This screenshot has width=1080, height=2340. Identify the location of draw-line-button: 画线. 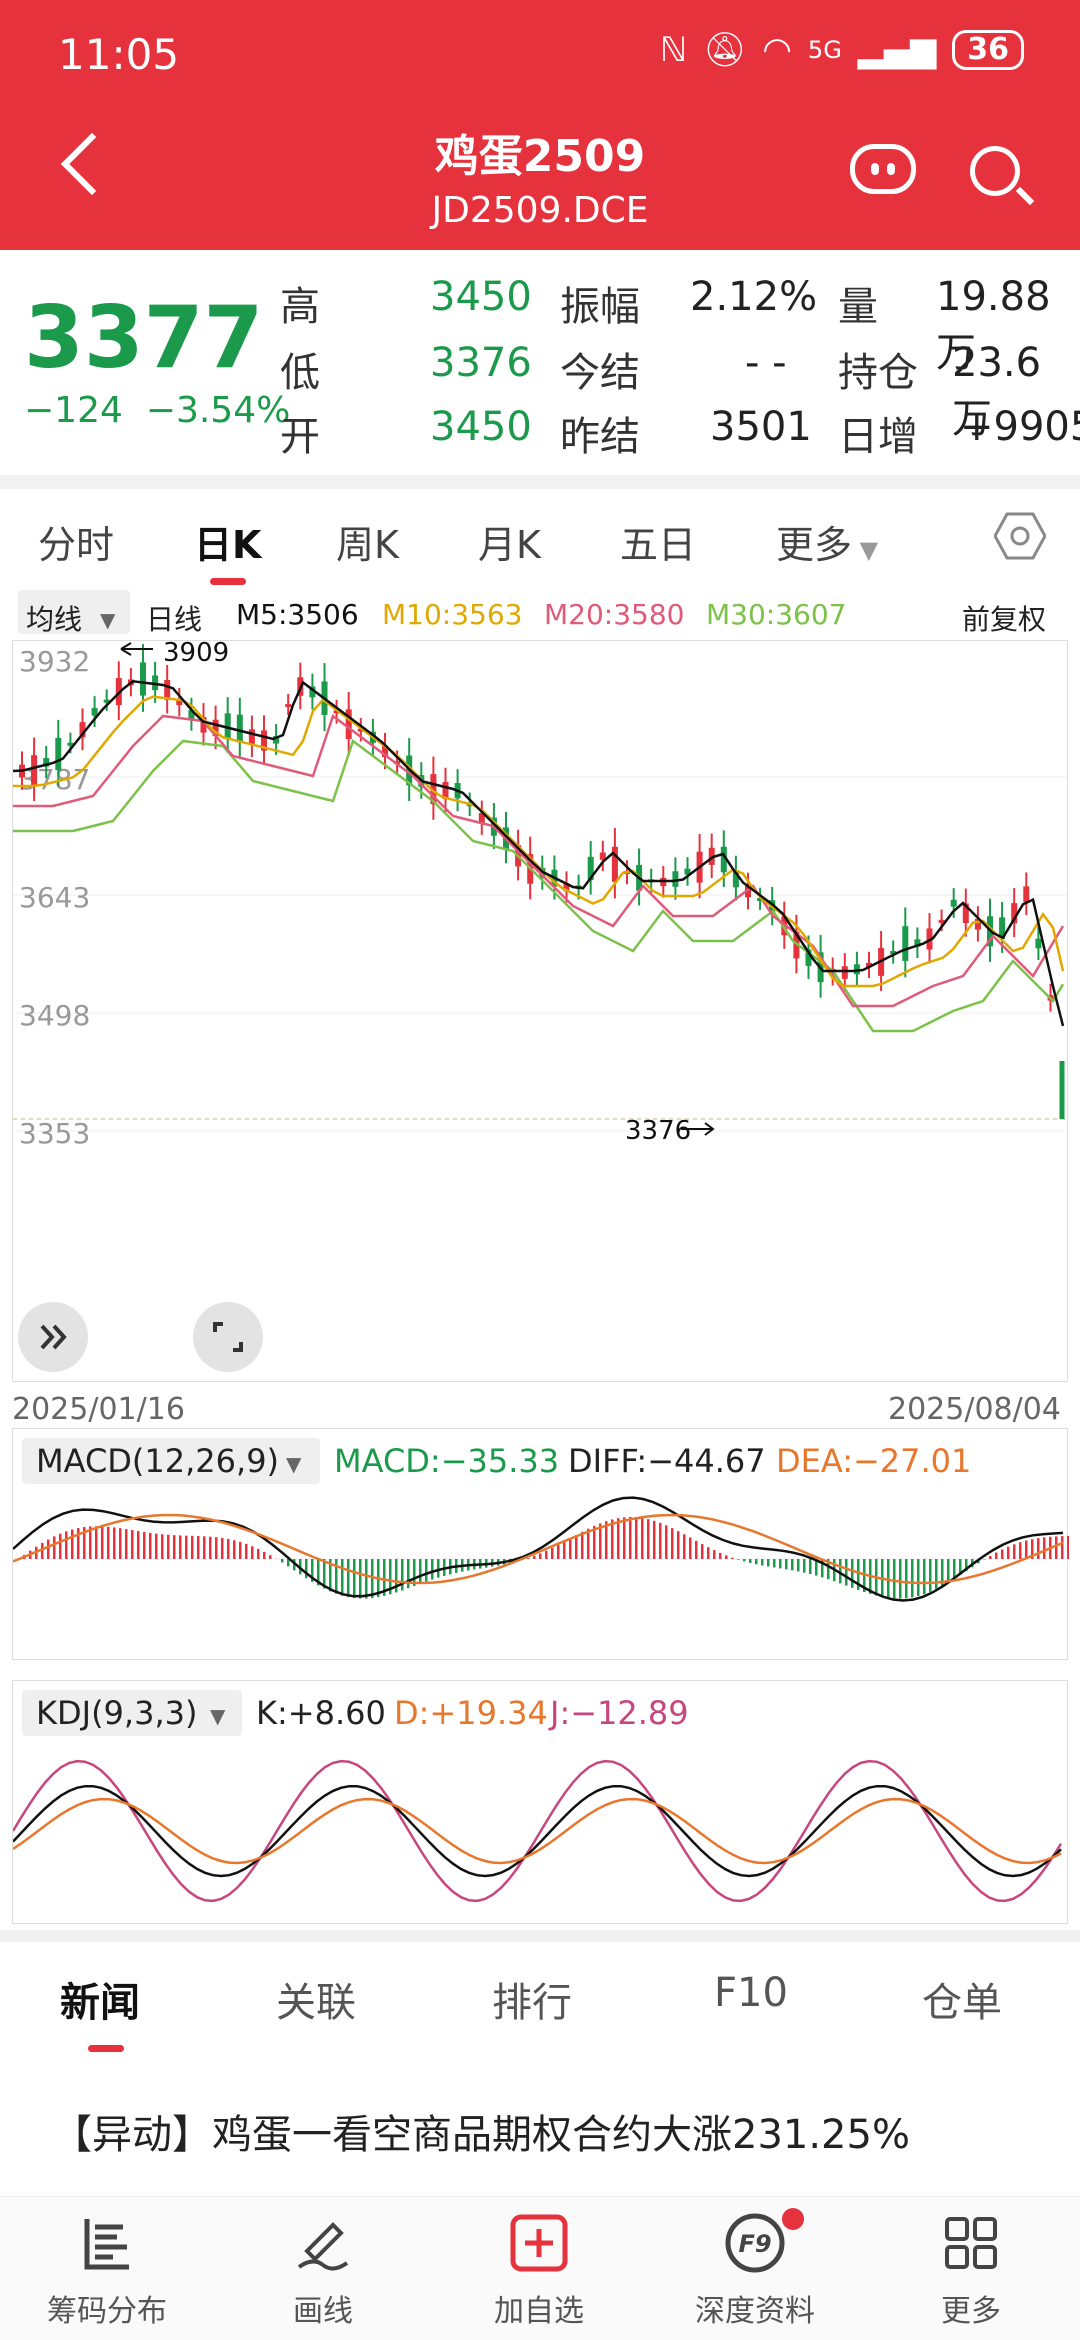
(323, 2269).